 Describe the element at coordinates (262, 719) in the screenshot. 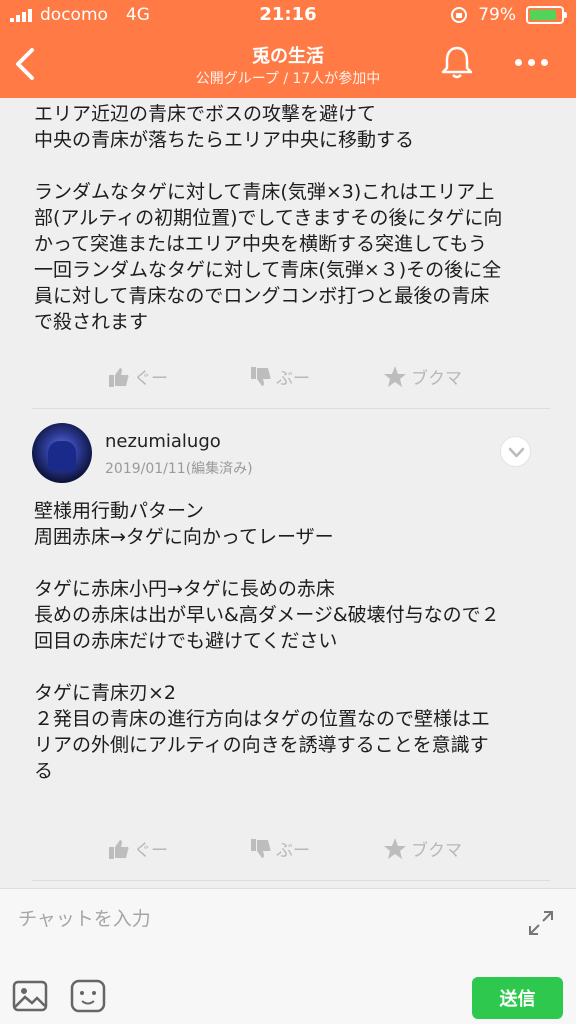

I see `text-line: ２発目の青床の進行方向はタゲの位置なので壁様はエ` at that location.